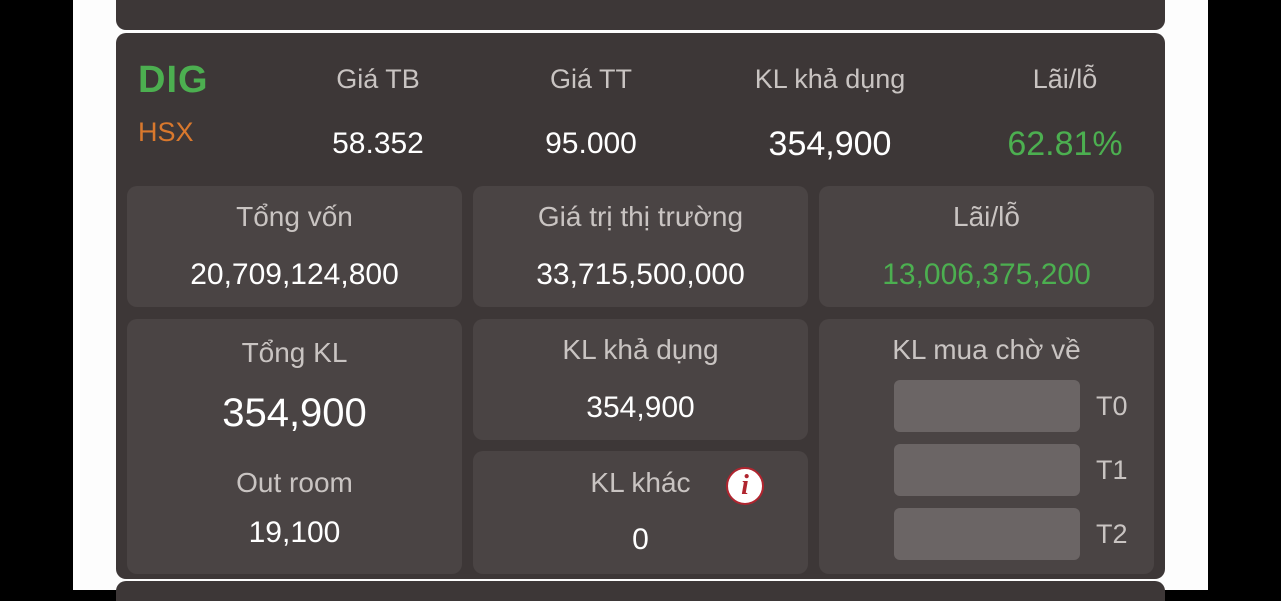 The height and width of the screenshot is (601, 1281). I want to click on profit-loss-tile: Lãi/lỗ 13,006,375,200, so click(986, 246).